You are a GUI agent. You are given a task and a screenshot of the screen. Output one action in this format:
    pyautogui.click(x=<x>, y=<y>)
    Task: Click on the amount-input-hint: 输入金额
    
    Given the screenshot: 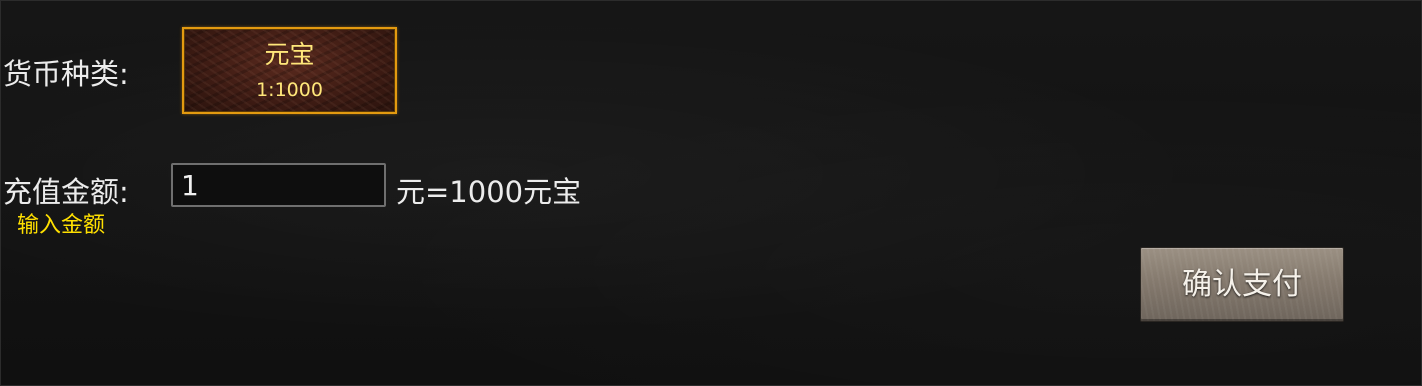 What is the action you would take?
    pyautogui.click(x=61, y=225)
    